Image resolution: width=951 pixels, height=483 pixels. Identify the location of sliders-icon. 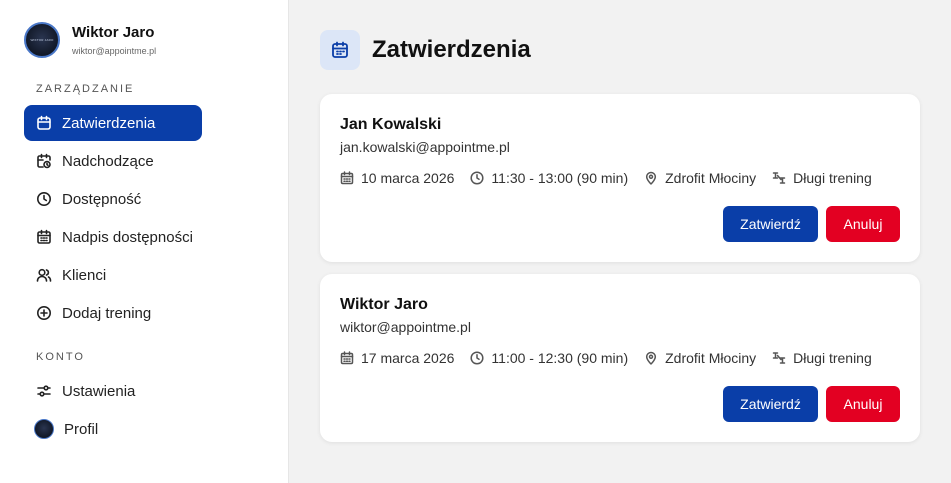
(44, 391).